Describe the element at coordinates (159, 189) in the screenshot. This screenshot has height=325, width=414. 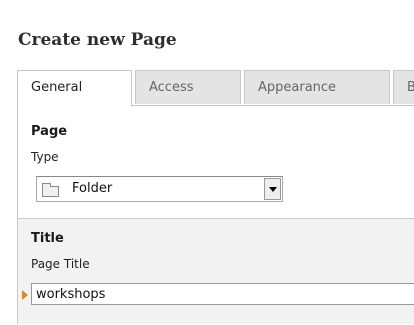
I see `type-select: Folder` at that location.